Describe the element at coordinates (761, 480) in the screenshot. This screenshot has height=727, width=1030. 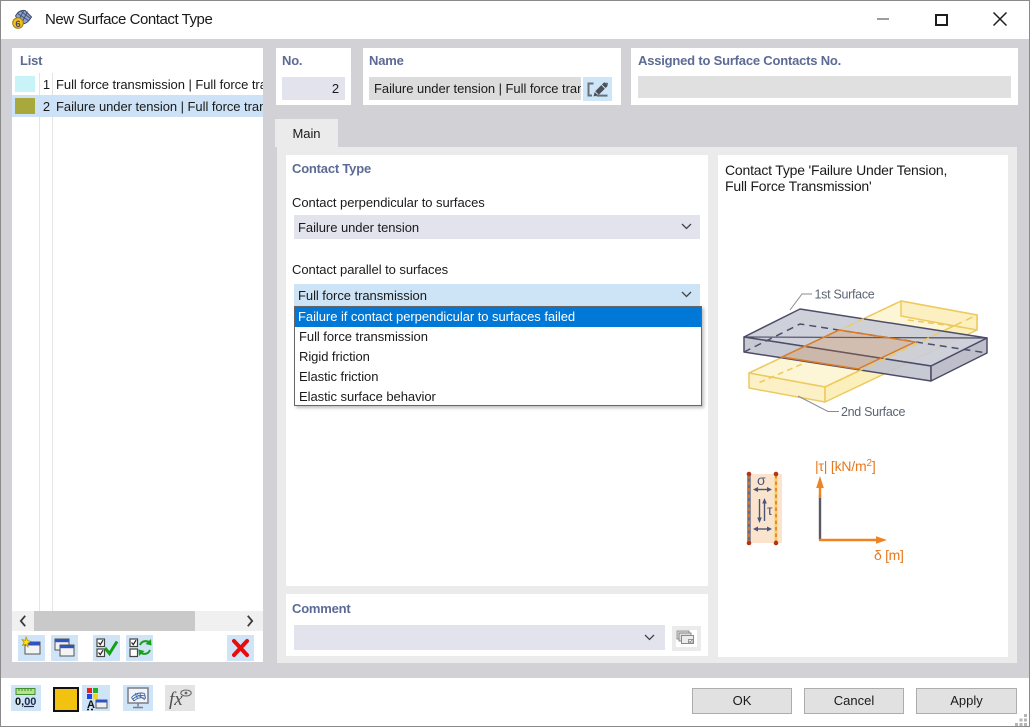
I see `svg-text: σ` at that location.